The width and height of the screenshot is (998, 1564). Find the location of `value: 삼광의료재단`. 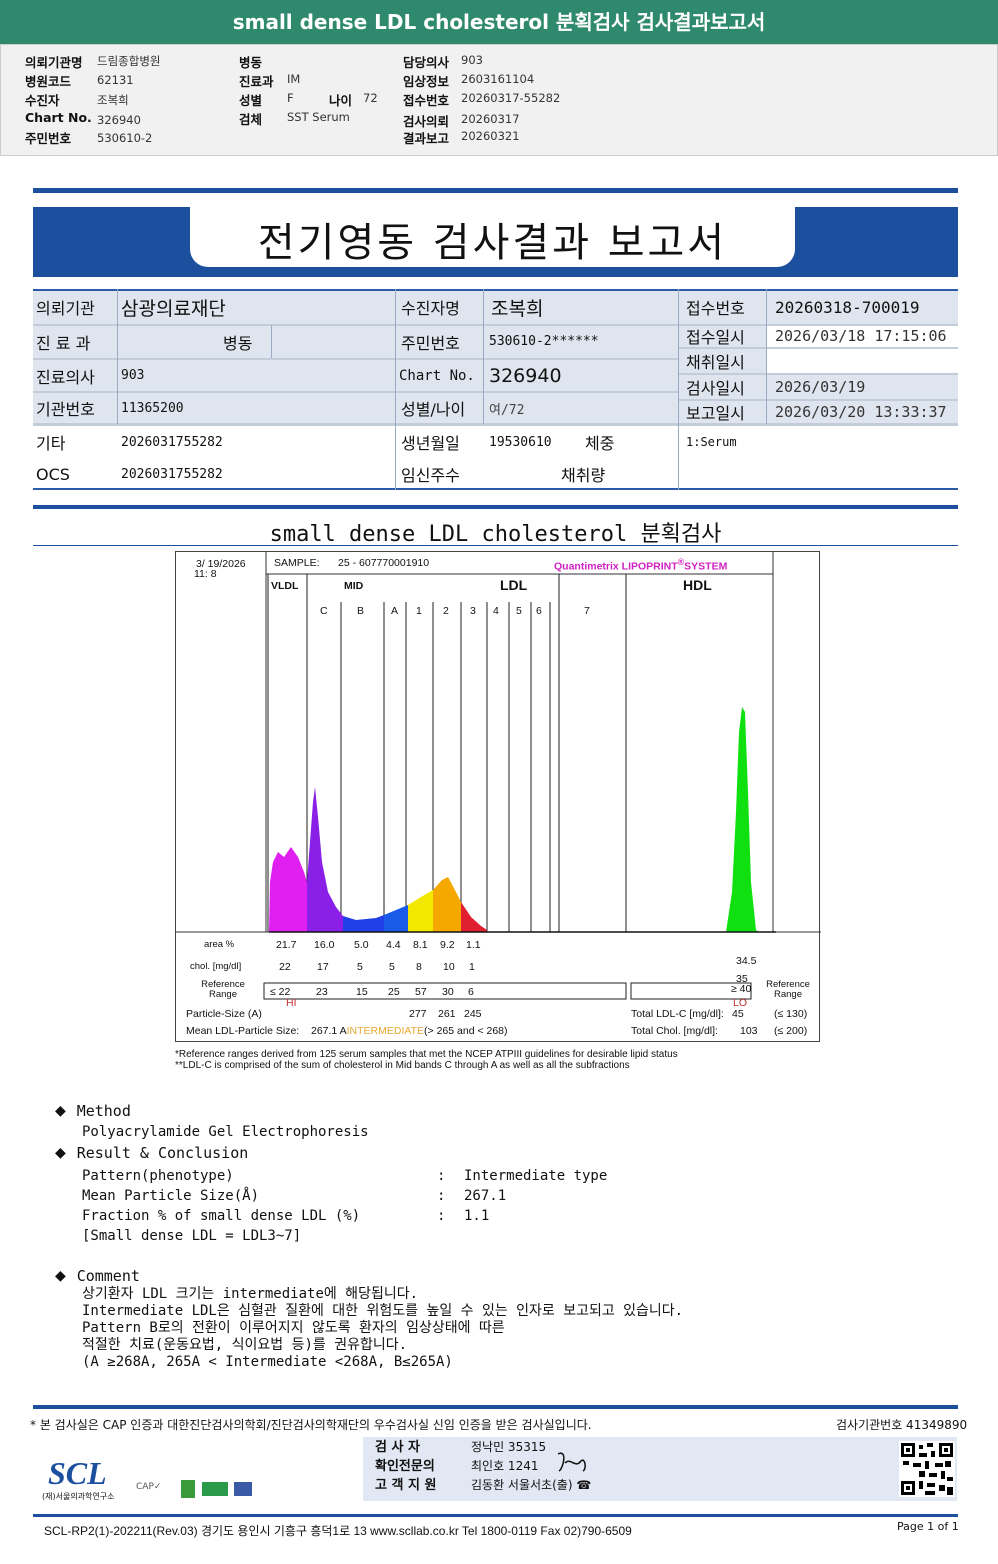

value: 삼광의료재단 is located at coordinates (173, 308).